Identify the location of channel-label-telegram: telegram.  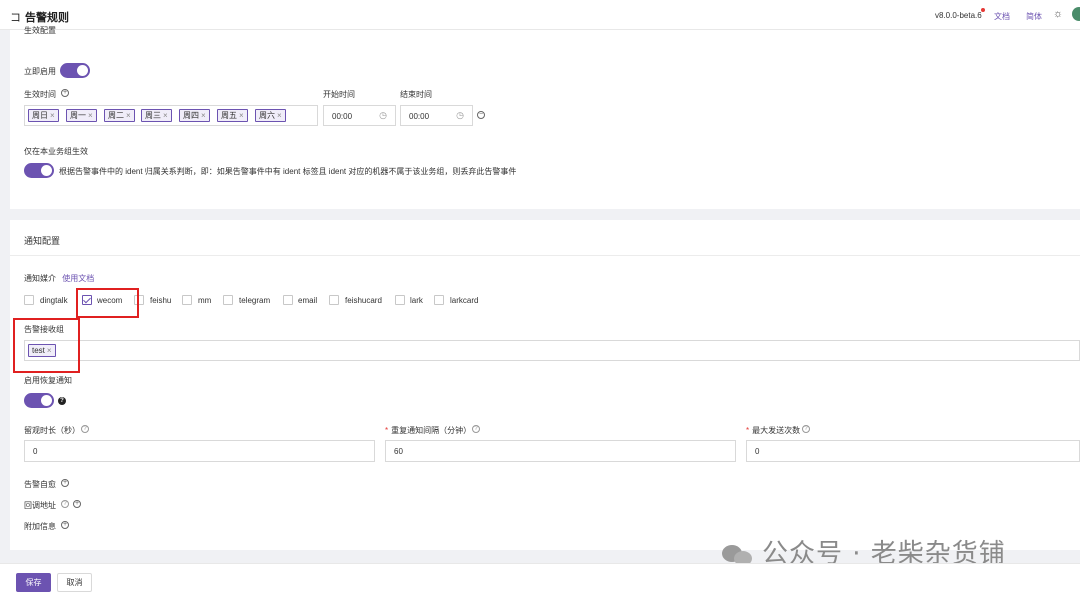
(255, 300).